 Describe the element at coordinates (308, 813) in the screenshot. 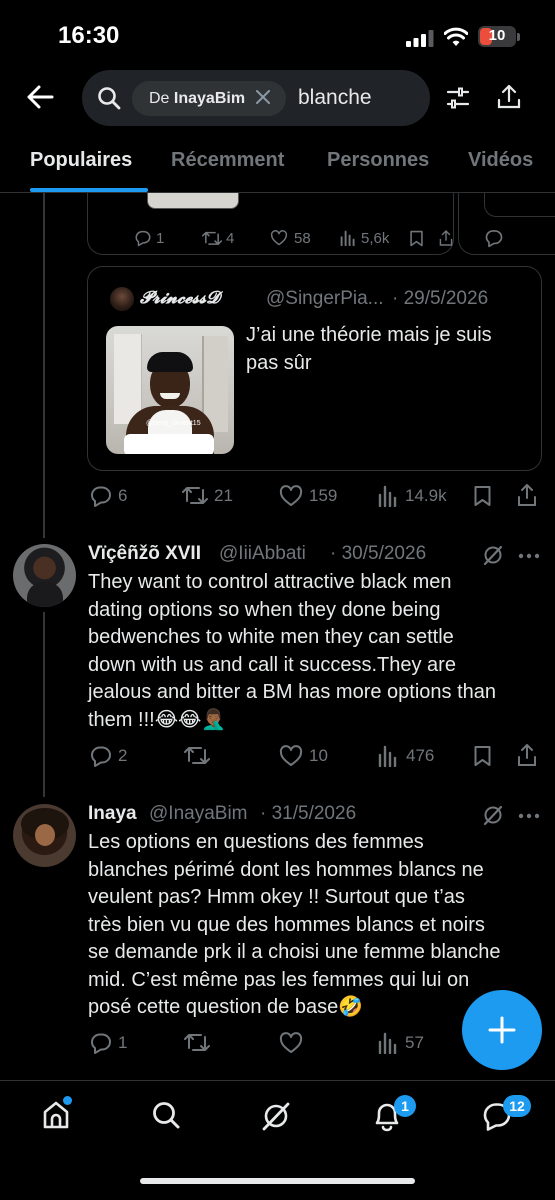

I see `reply2-date: · 31/5/2026` at that location.